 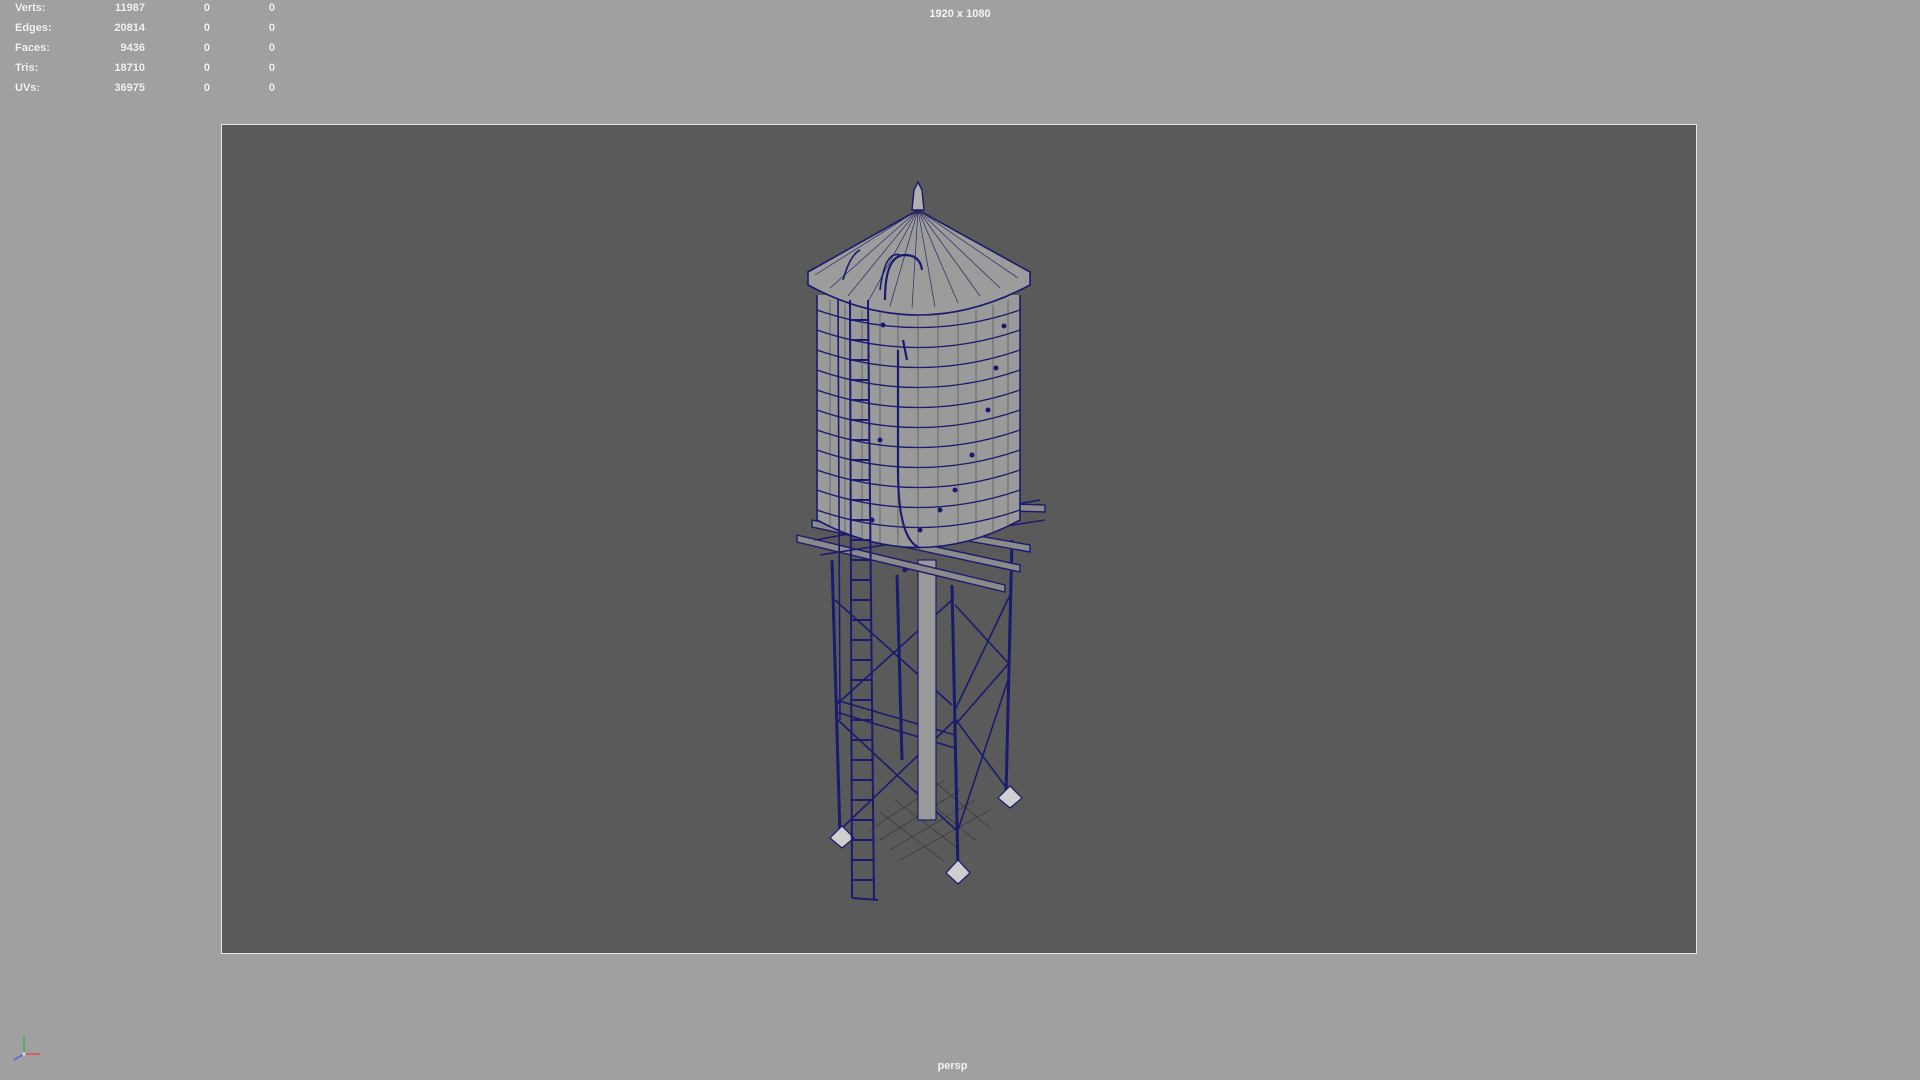 What do you see at coordinates (927, 690) in the screenshot?
I see `central-pipe` at bounding box center [927, 690].